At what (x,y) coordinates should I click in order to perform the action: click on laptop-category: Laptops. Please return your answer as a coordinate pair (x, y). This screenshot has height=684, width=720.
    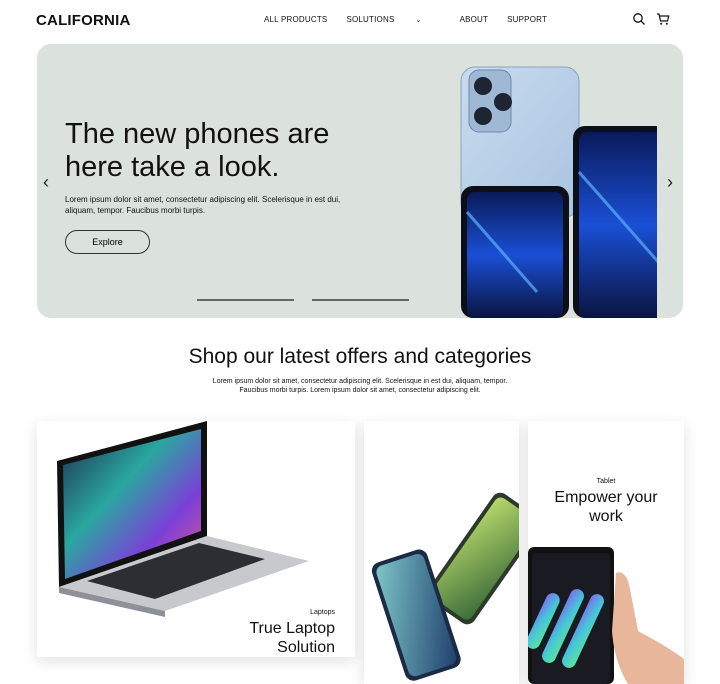
    Looking at the image, I should click on (322, 612).